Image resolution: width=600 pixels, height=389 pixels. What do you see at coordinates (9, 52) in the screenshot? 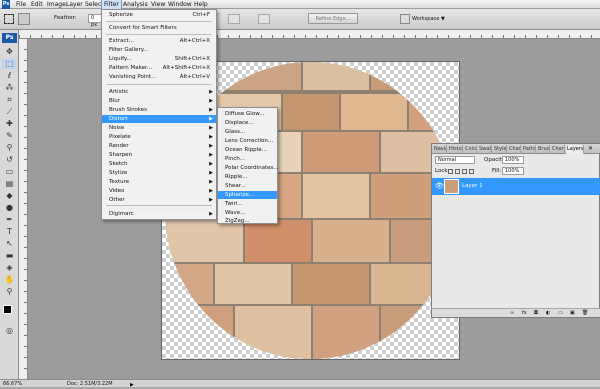
I see `move-tool-icon: ✥` at bounding box center [9, 52].